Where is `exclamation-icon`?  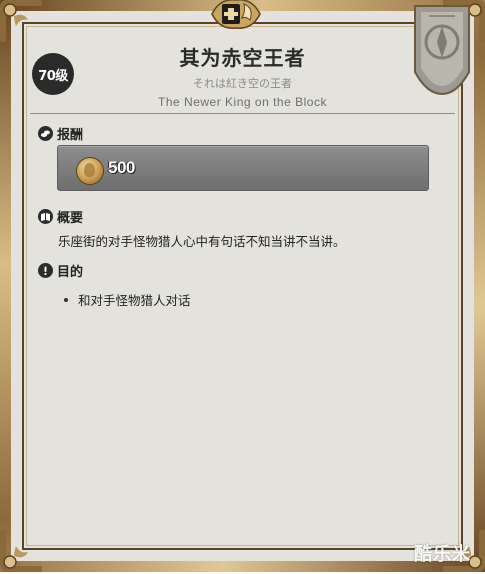 exclamation-icon is located at coordinates (45, 270).